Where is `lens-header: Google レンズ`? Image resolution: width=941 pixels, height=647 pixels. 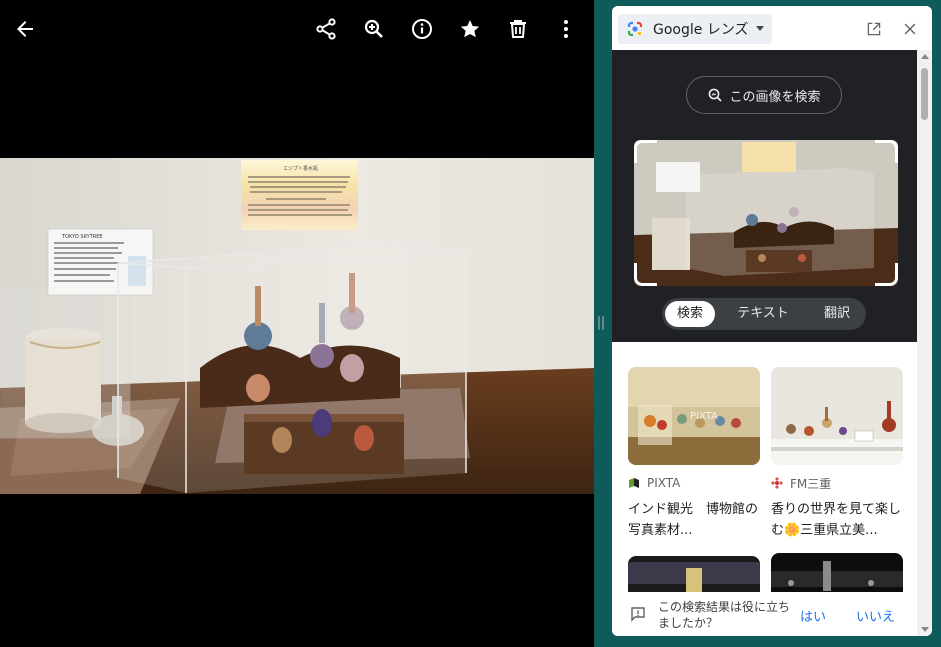
lens-header: Google レンズ is located at coordinates (772, 28).